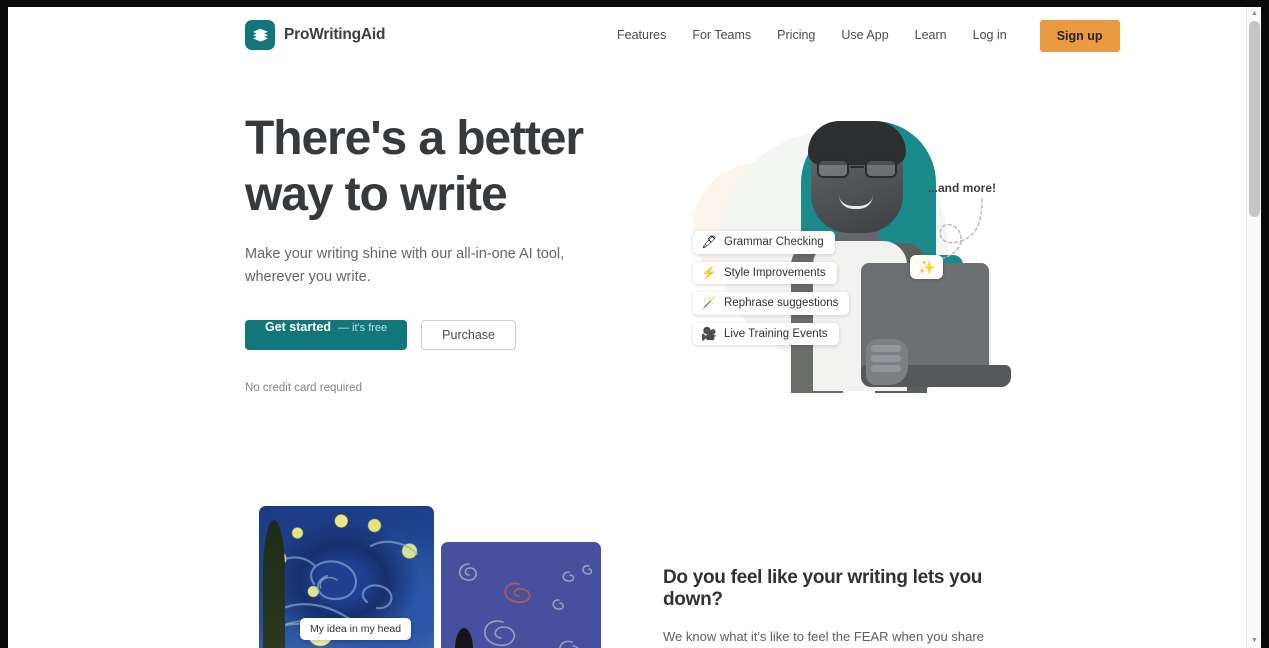 The width and height of the screenshot is (1269, 648). Describe the element at coordinates (1254, 119) in the screenshot. I see `scrollbar-thumb` at that location.